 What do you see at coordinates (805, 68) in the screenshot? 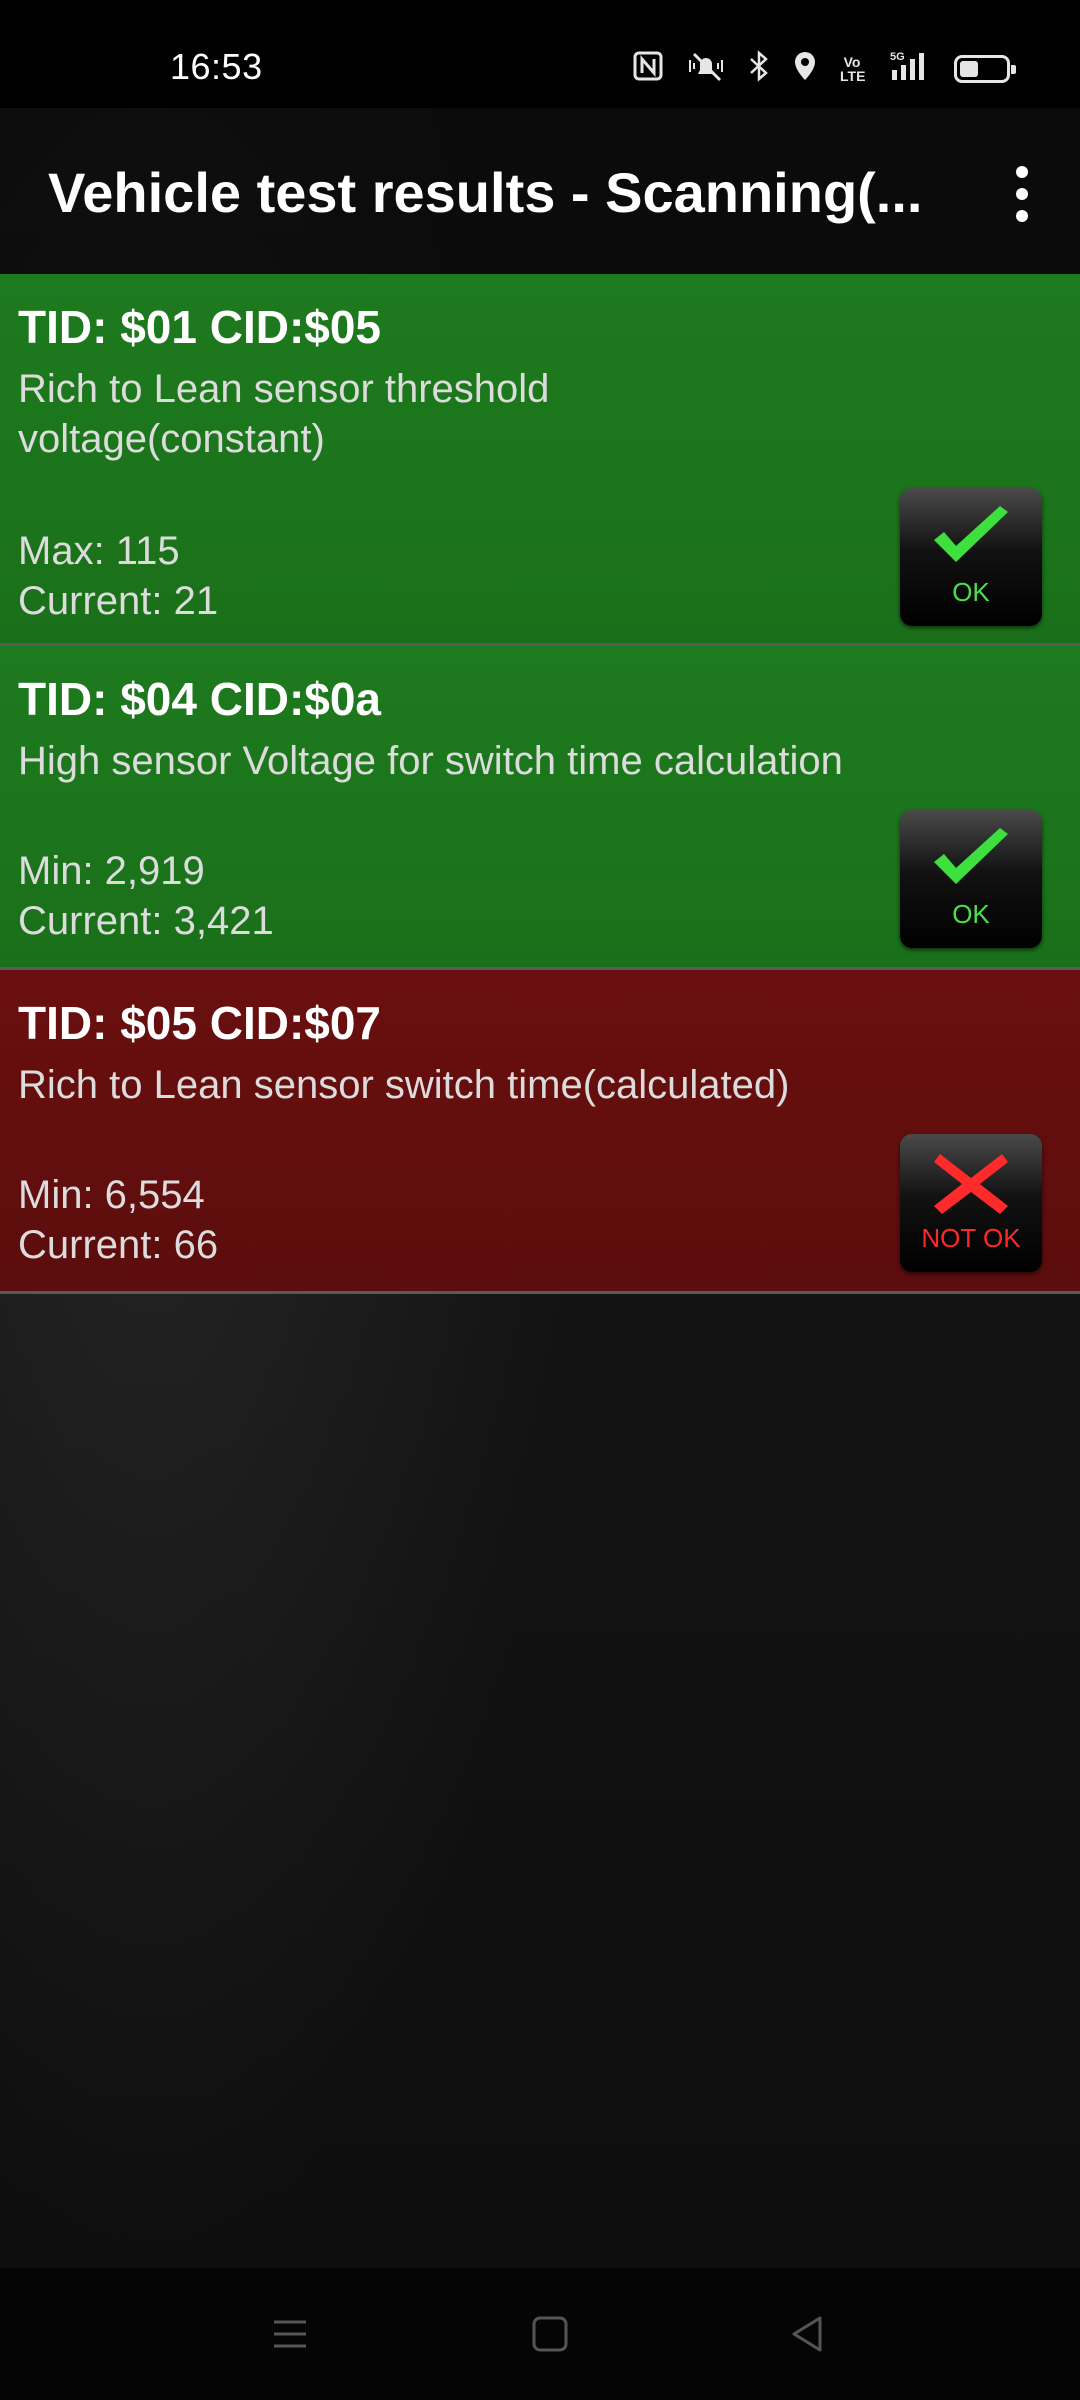
I see `location-icon` at bounding box center [805, 68].